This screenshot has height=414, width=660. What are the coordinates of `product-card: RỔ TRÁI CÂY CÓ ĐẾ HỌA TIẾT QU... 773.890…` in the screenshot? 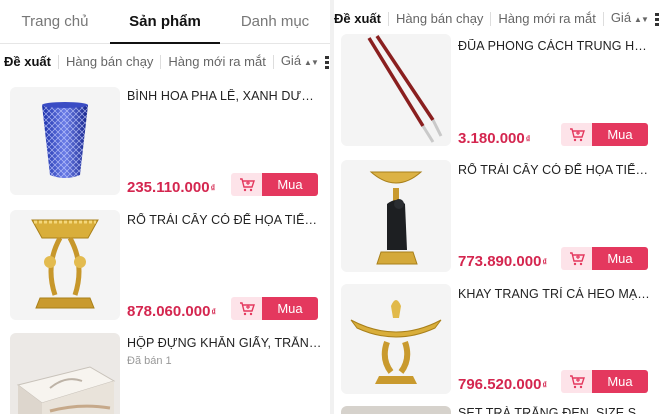 It's located at (497, 216).